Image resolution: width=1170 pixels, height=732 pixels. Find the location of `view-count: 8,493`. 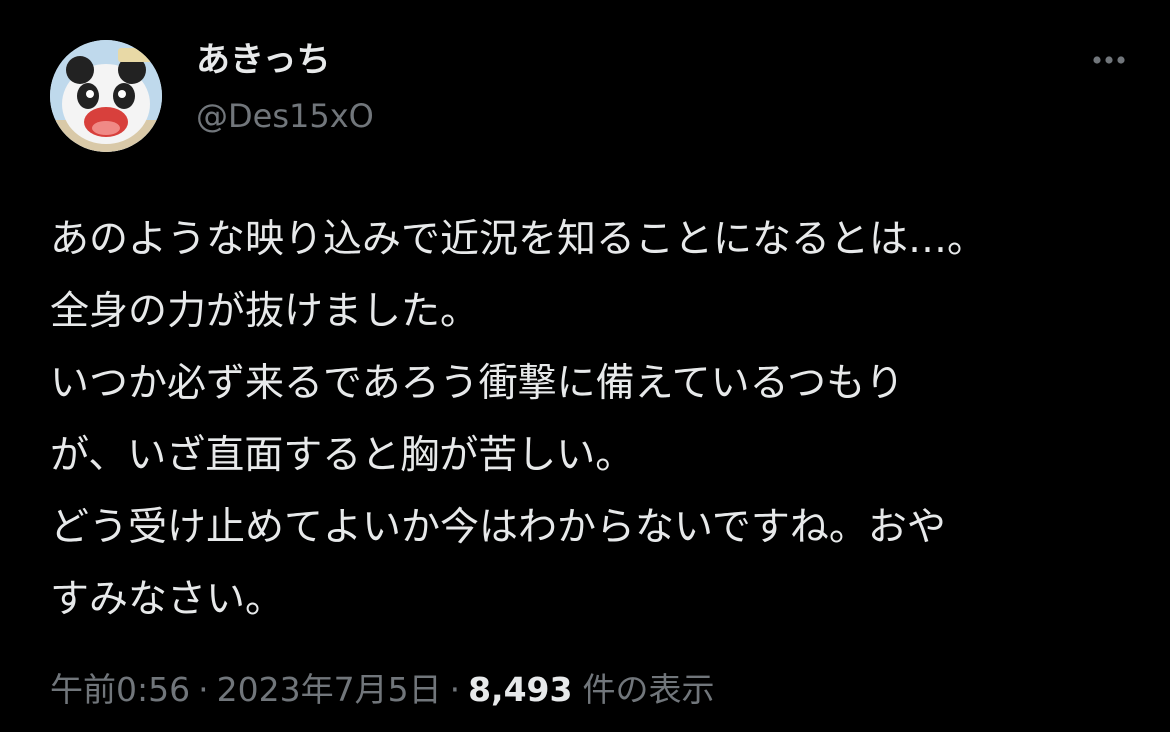

view-count: 8,493 is located at coordinates (520, 689).